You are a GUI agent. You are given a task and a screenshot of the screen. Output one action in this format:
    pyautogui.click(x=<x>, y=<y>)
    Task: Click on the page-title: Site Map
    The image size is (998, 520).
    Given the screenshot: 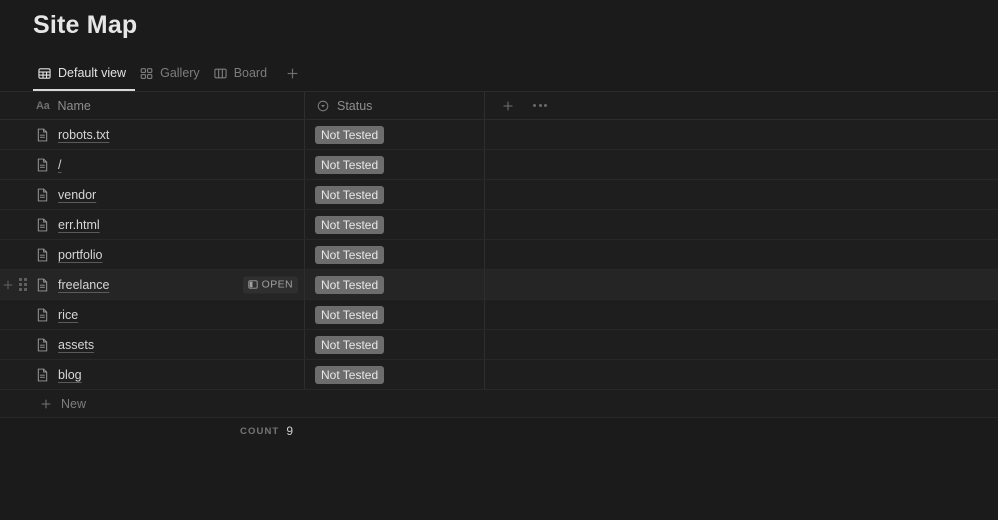 What is the action you would take?
    pyautogui.click(x=85, y=25)
    